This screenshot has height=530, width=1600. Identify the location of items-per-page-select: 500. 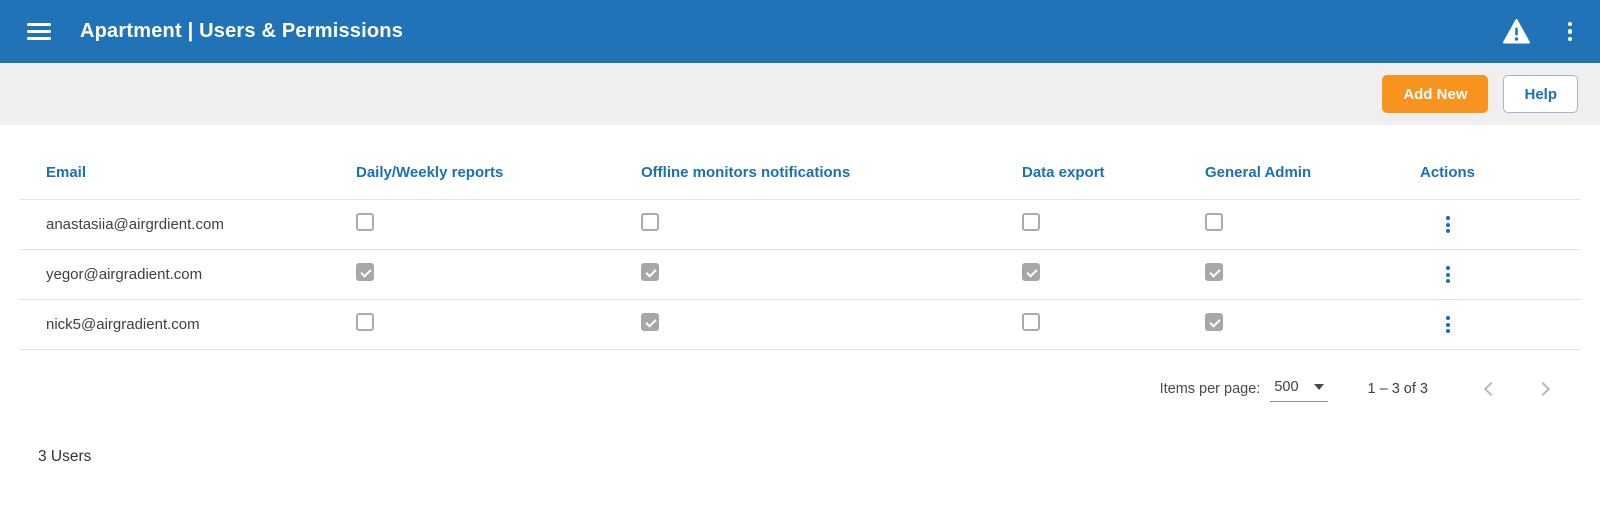
(1299, 389).